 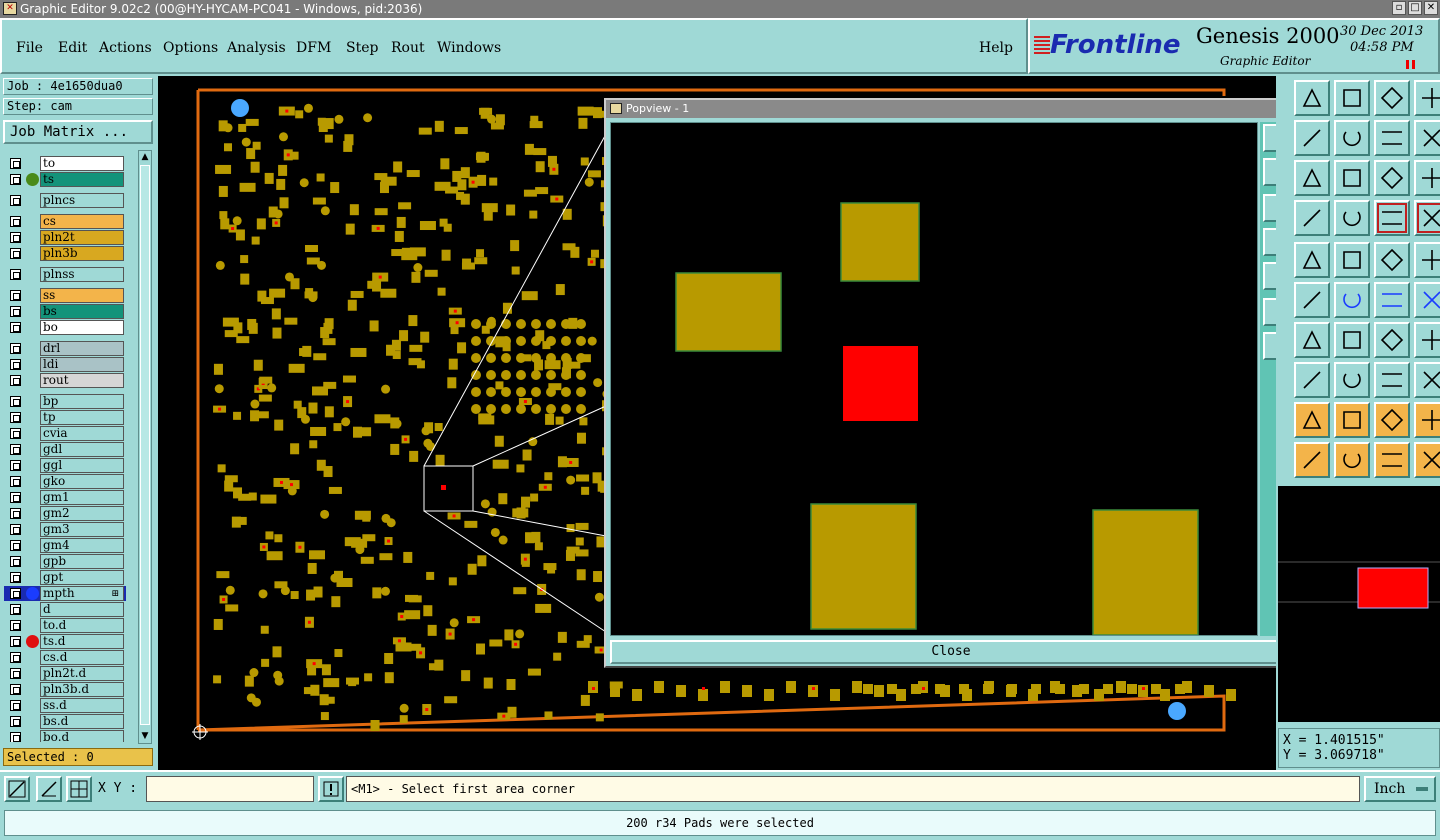 What do you see at coordinates (82, 465) in the screenshot?
I see `layer-name: ggl` at bounding box center [82, 465].